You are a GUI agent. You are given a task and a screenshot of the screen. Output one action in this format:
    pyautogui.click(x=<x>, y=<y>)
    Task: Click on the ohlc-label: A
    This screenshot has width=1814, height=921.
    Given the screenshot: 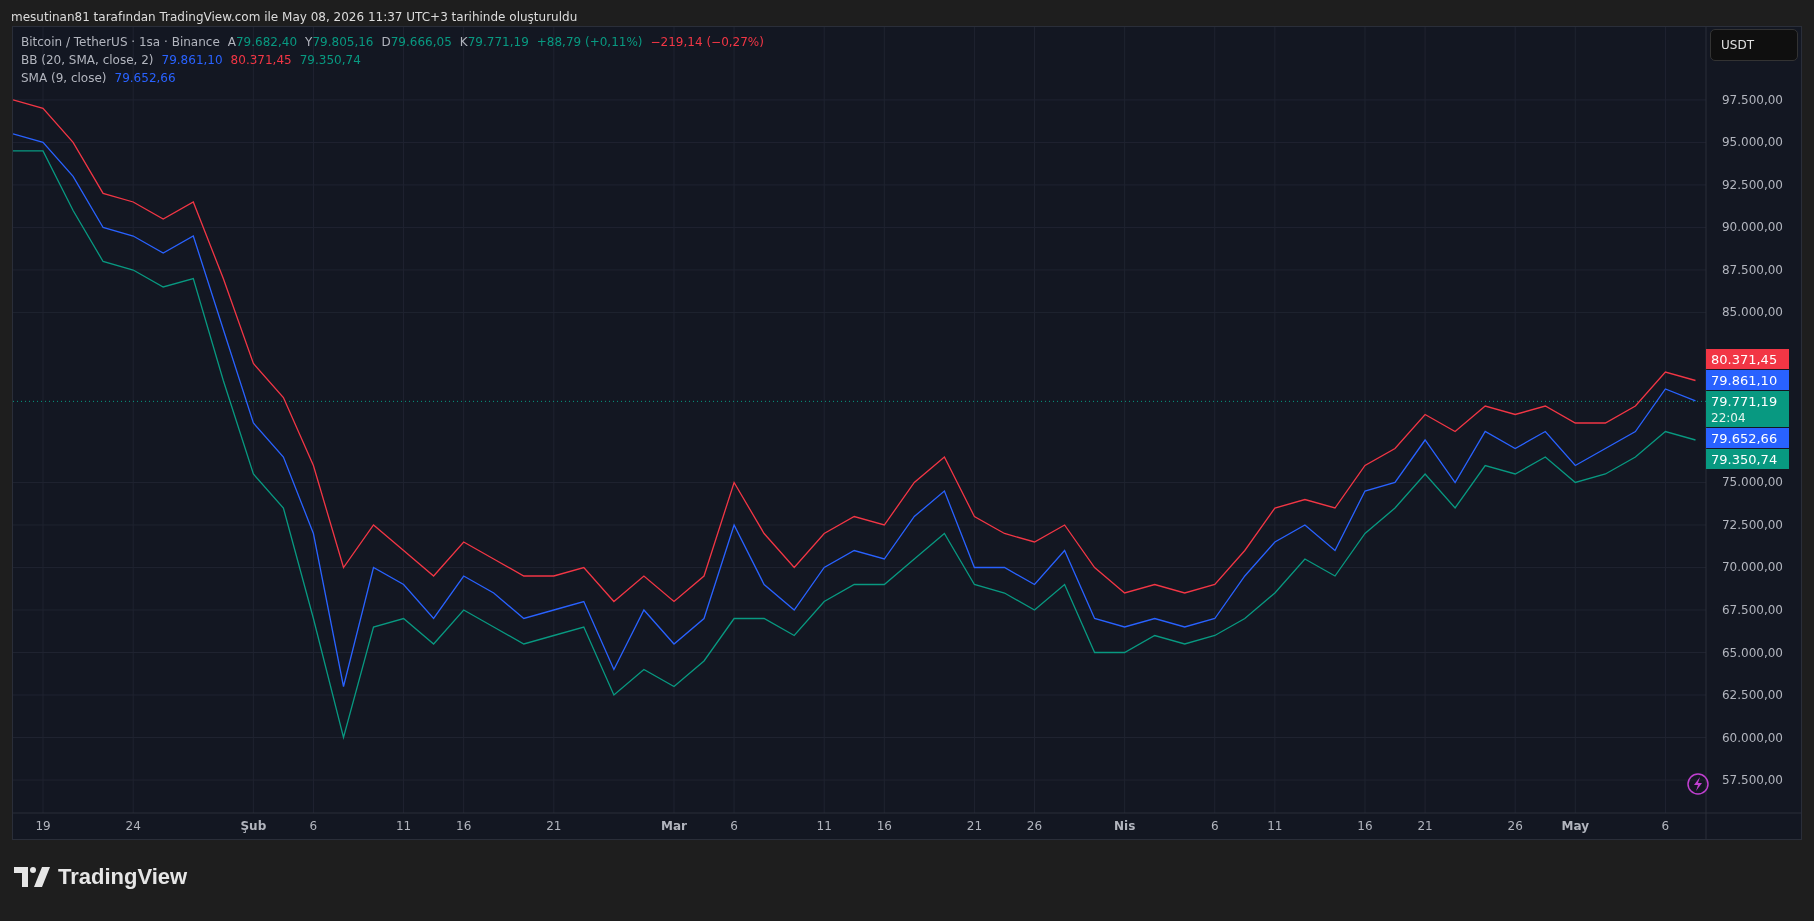 What is the action you would take?
    pyautogui.click(x=231, y=42)
    